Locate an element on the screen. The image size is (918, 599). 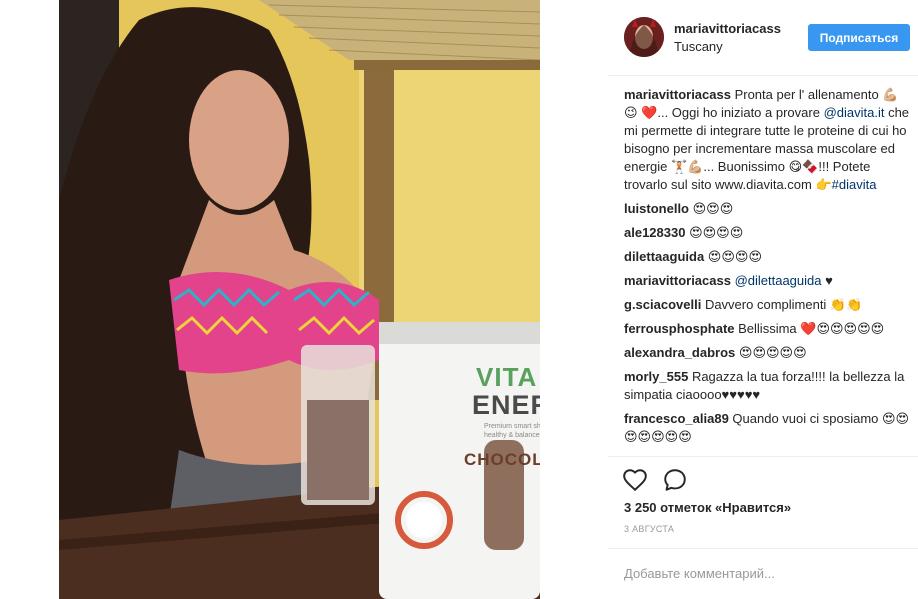
comment-row: alexandra_dabros 😍😍😍😍😍 is located at coordinates (768, 353).